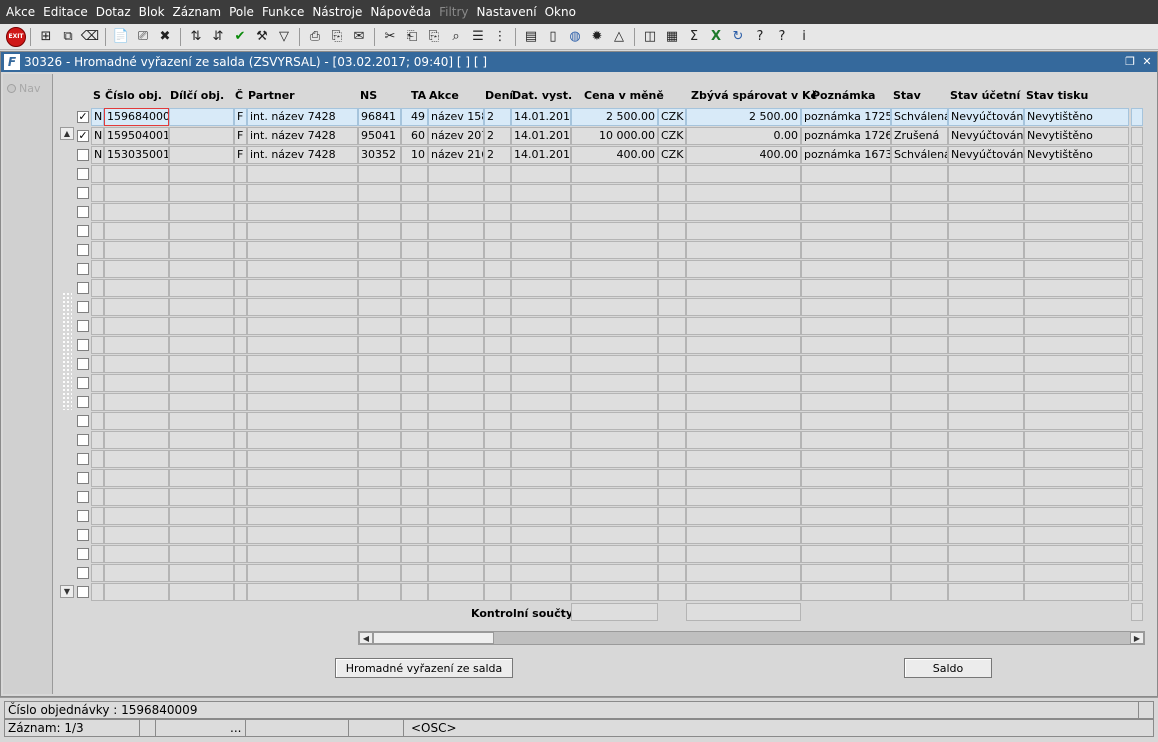  I want to click on list-icon: ☰, so click(478, 37).